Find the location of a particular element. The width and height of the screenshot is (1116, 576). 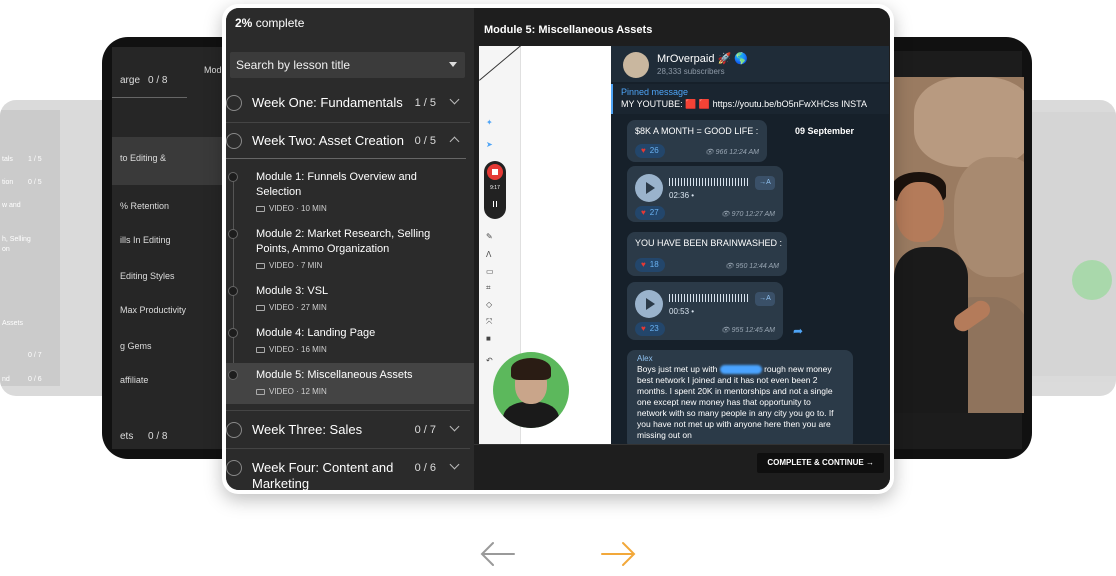

channel-name: MrOverpaid 🚀 🌎 is located at coordinates (702, 59).